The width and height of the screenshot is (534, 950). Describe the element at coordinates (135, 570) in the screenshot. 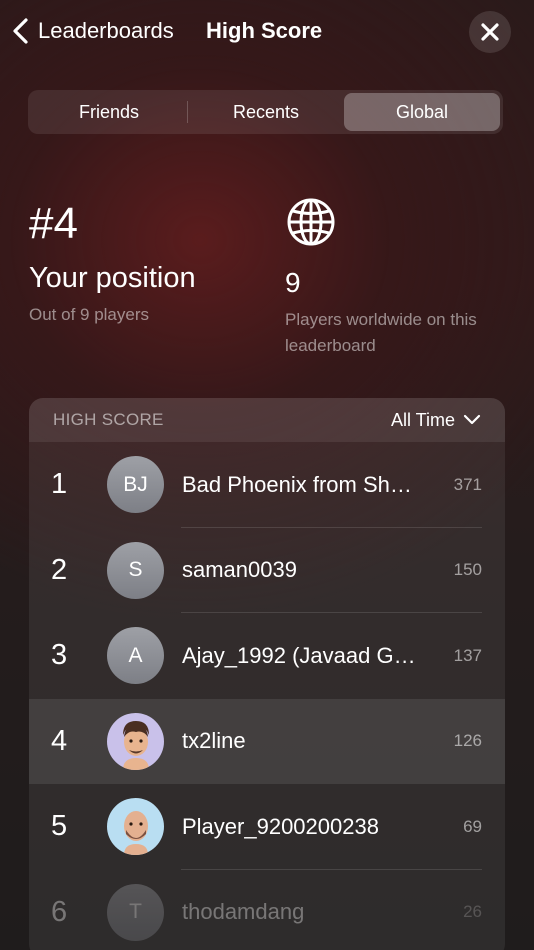

I see `avatar: S` at that location.